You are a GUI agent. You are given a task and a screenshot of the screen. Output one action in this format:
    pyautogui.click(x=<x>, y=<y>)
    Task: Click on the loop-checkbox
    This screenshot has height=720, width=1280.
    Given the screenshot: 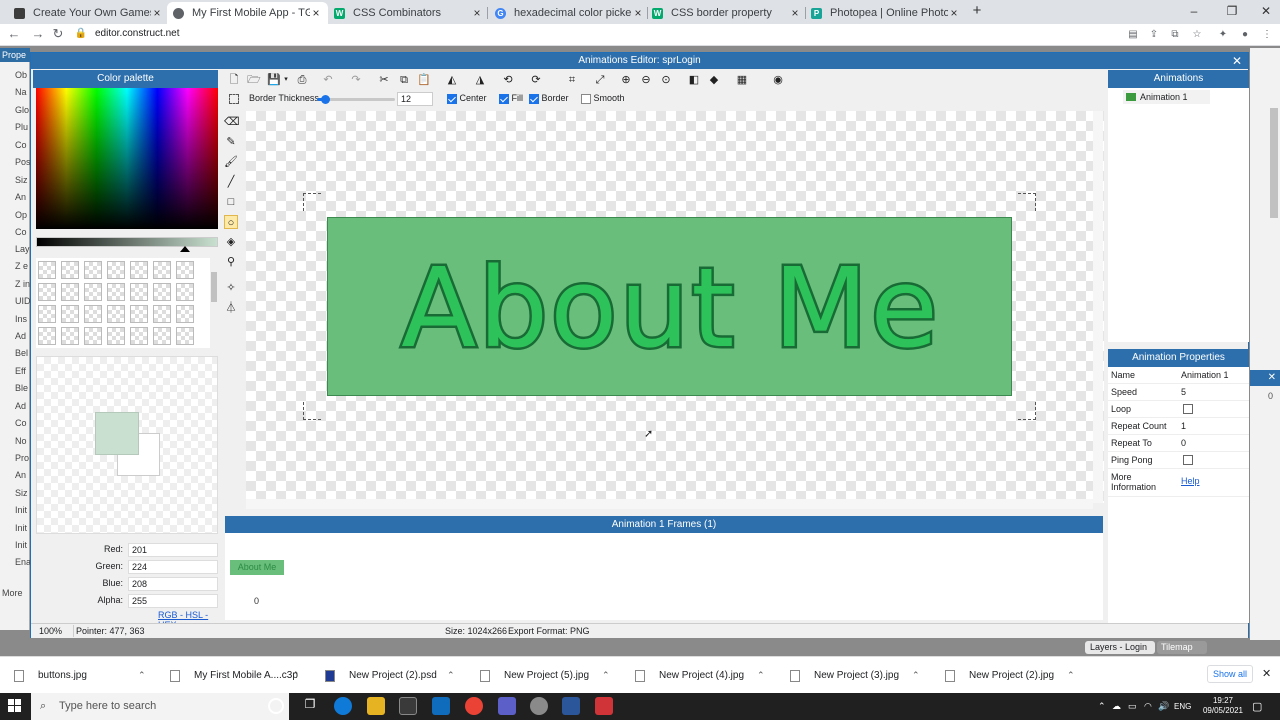 What is the action you would take?
    pyautogui.click(x=1188, y=409)
    